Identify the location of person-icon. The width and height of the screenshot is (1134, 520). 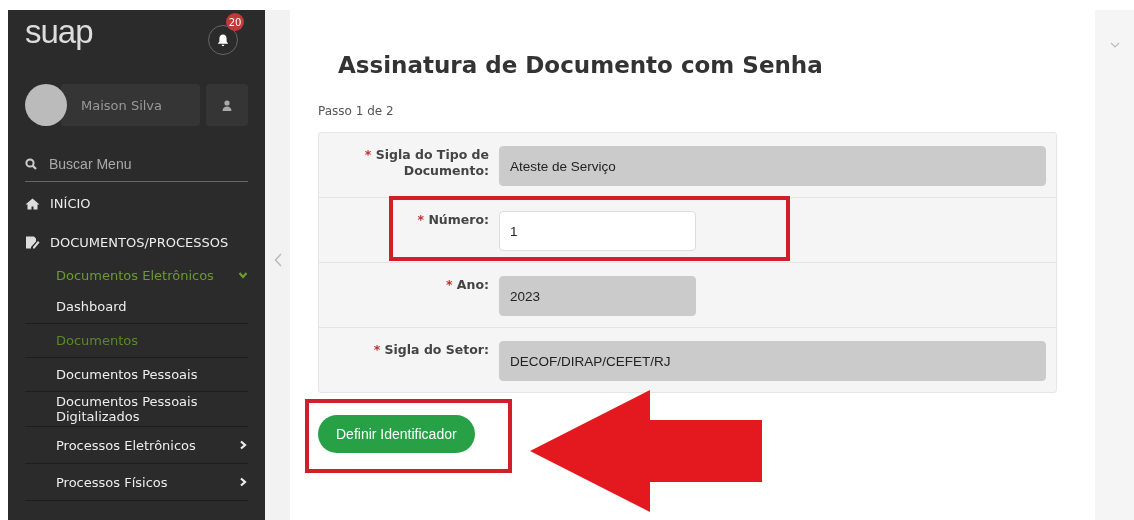
(227, 105).